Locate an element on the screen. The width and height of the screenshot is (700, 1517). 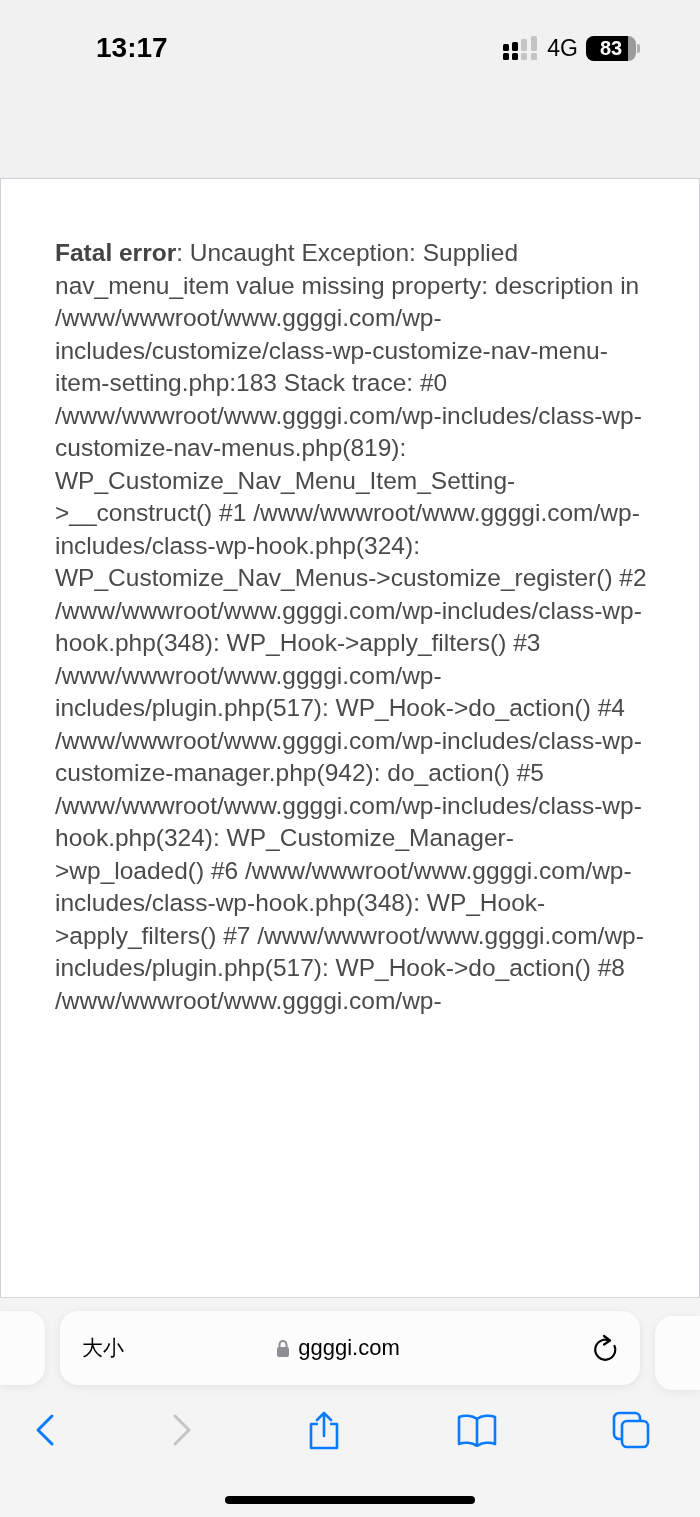
status-time: 13:17 is located at coordinates (132, 48).